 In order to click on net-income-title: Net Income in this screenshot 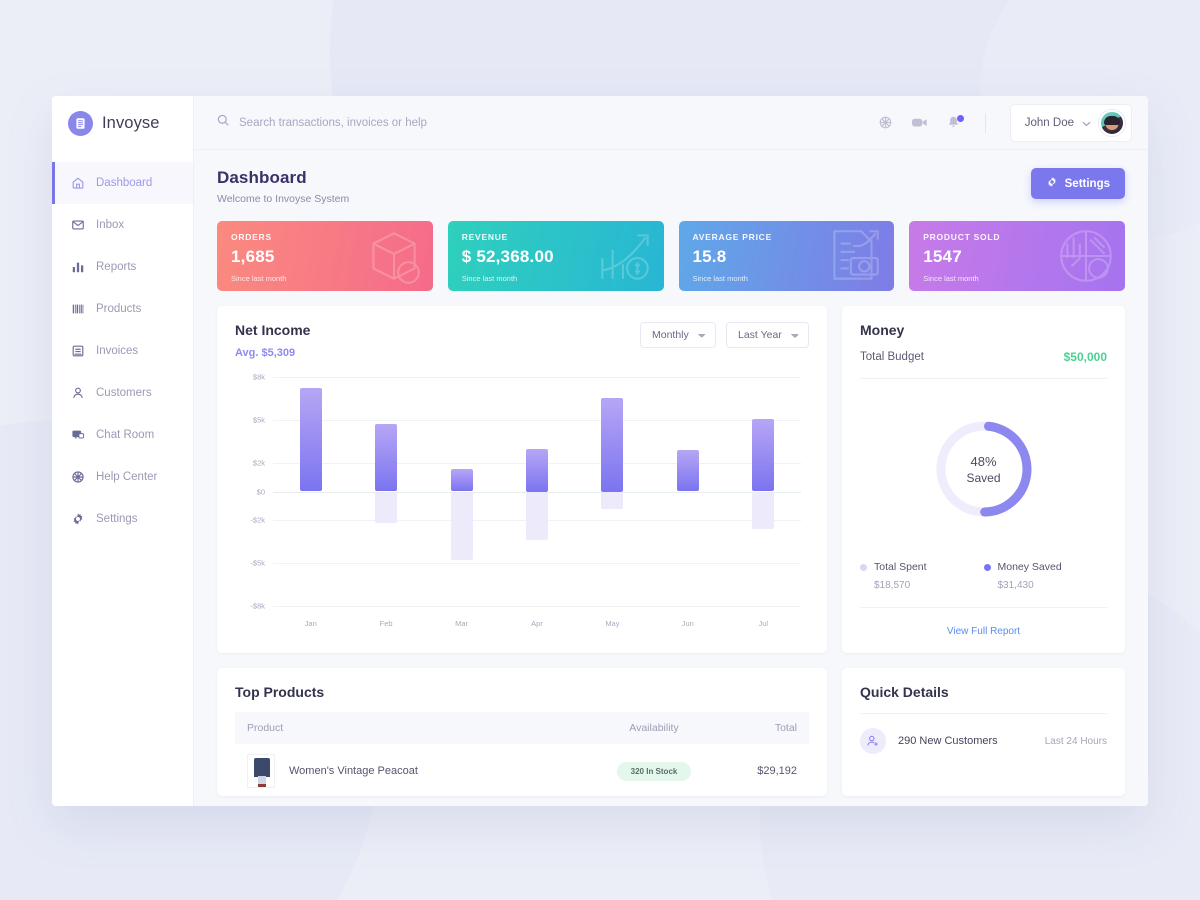, I will do `click(273, 330)`.